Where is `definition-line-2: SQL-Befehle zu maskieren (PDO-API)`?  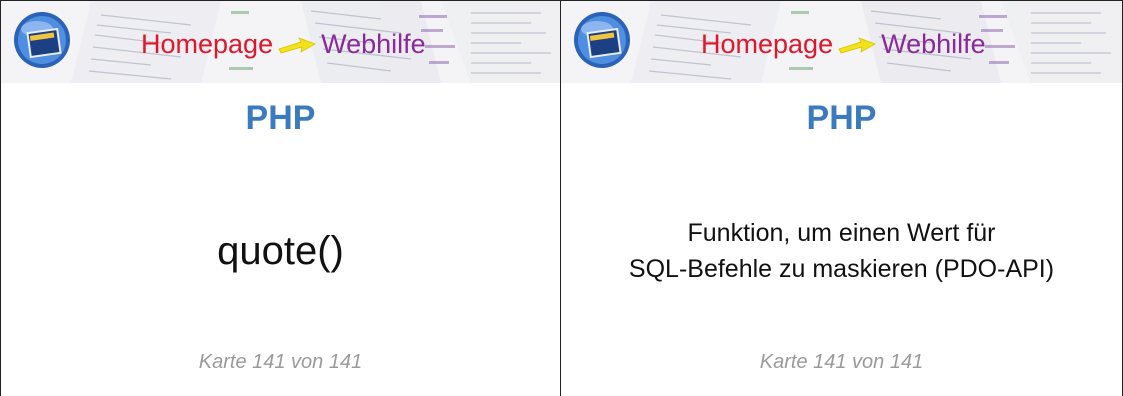 definition-line-2: SQL-Befehle zu maskieren (PDO-API) is located at coordinates (841, 269).